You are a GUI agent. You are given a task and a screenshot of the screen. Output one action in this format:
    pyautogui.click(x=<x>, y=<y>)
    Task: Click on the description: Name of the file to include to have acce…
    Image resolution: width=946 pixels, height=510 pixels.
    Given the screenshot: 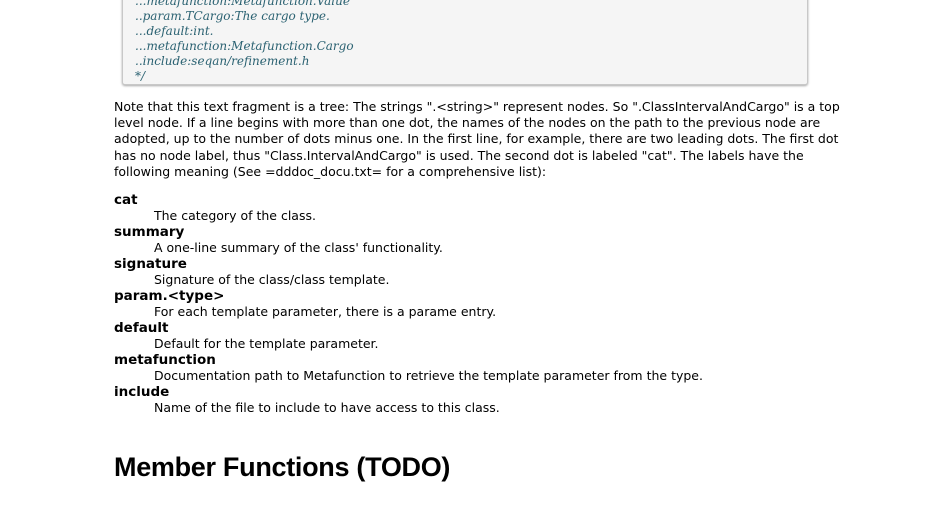 What is the action you would take?
    pyautogui.click(x=327, y=407)
    